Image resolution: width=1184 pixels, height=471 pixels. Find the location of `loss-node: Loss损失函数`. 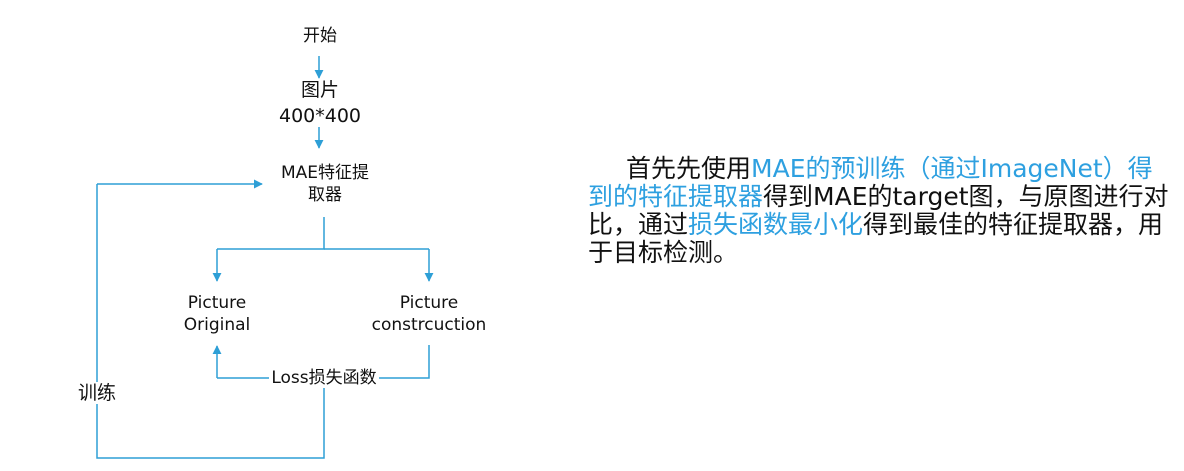

loss-node: Loss损失函数 is located at coordinates (324, 378).